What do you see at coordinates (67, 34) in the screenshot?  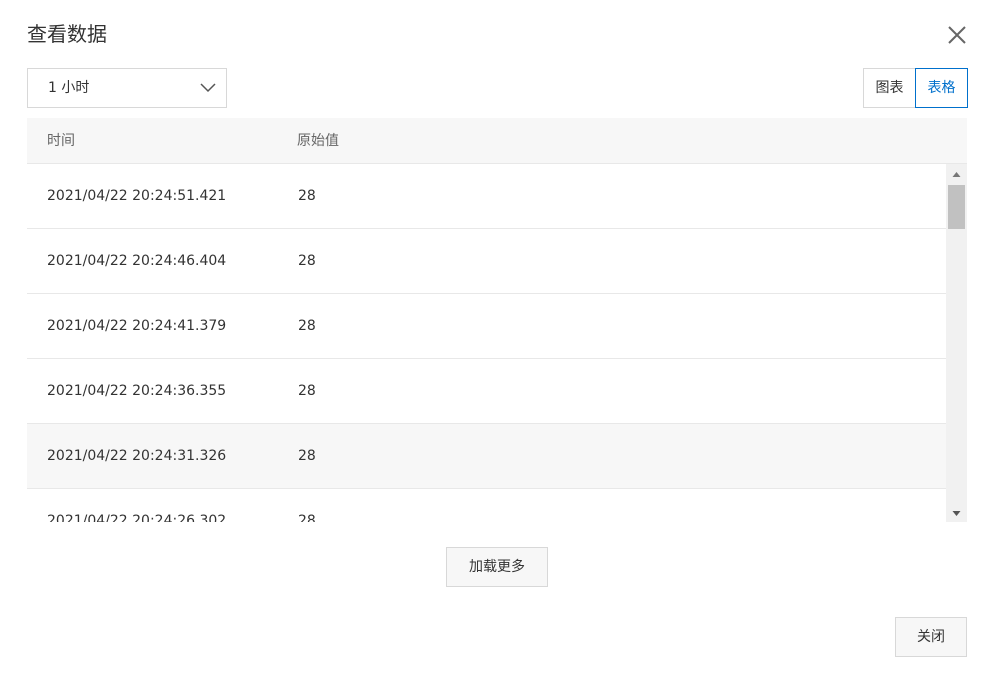 I see `dialog-title: 查看数据` at bounding box center [67, 34].